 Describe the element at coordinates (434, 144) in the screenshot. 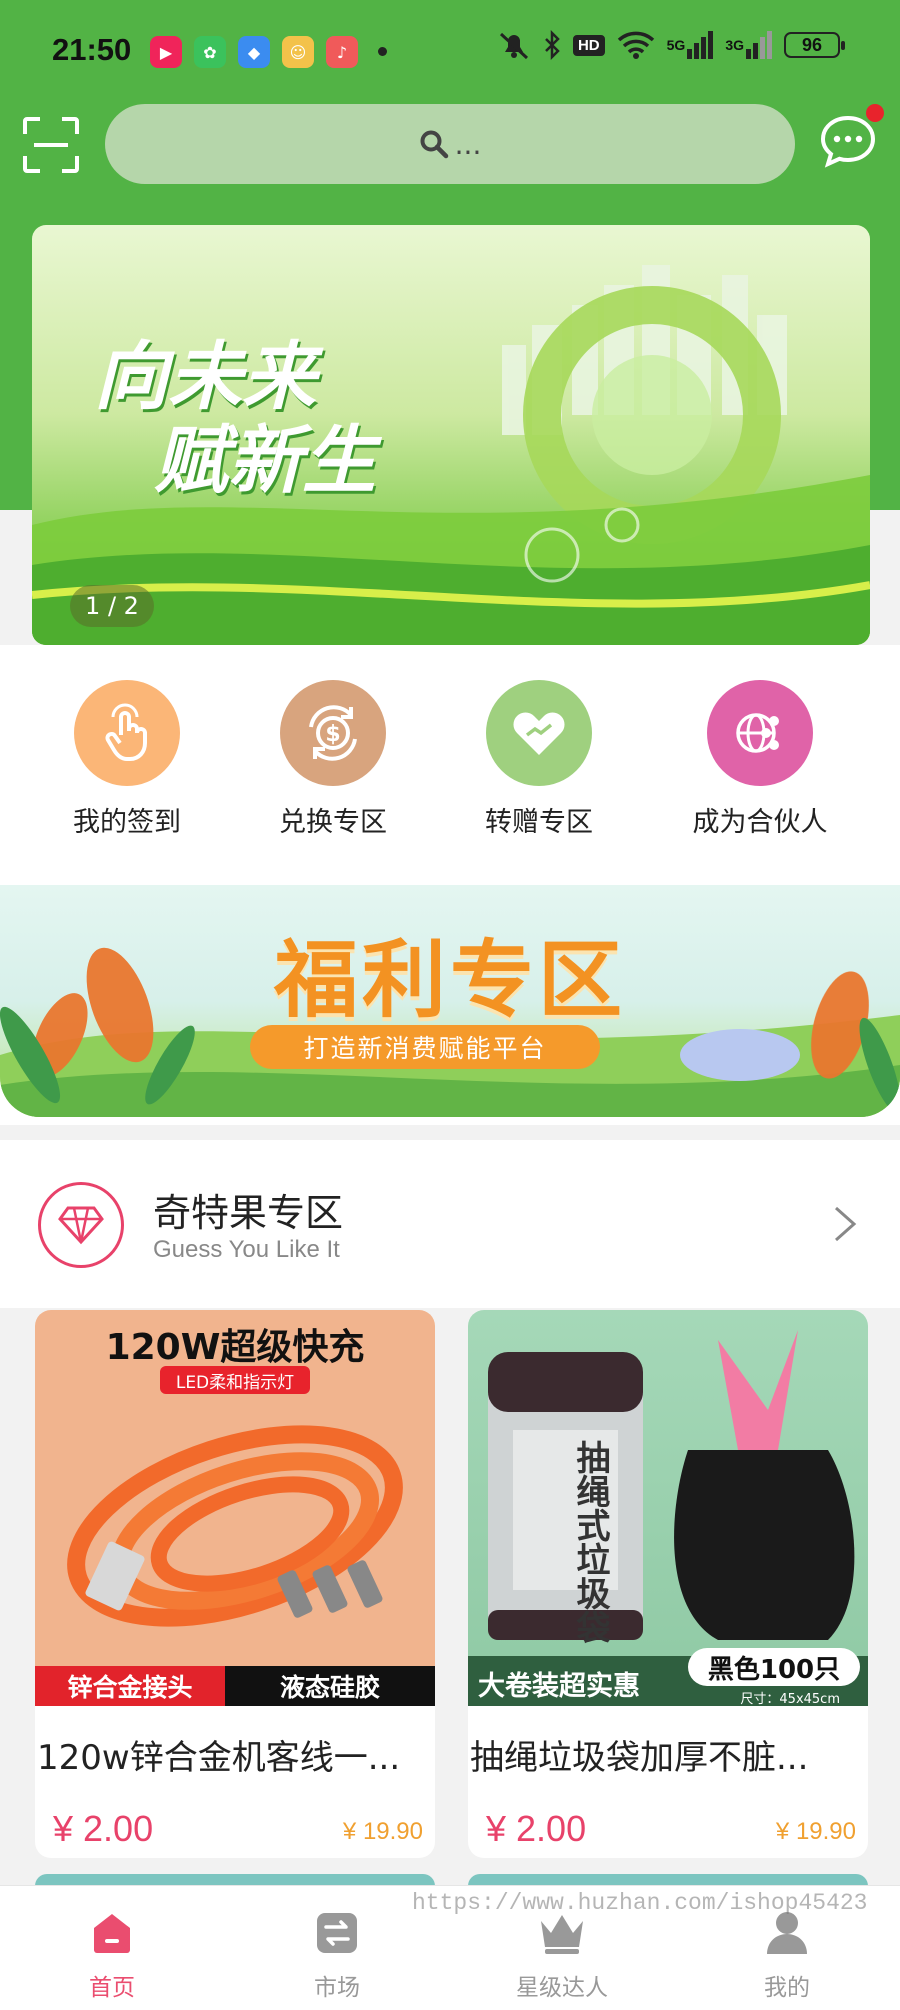

I see `search-icon` at that location.